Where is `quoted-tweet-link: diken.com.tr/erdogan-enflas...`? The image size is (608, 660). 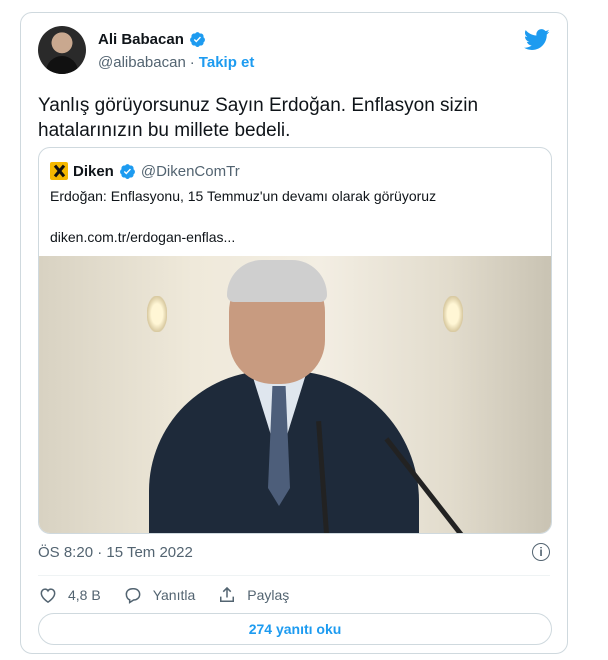
quoted-tweet-link: diken.com.tr/erdogan-enflas... is located at coordinates (142, 237).